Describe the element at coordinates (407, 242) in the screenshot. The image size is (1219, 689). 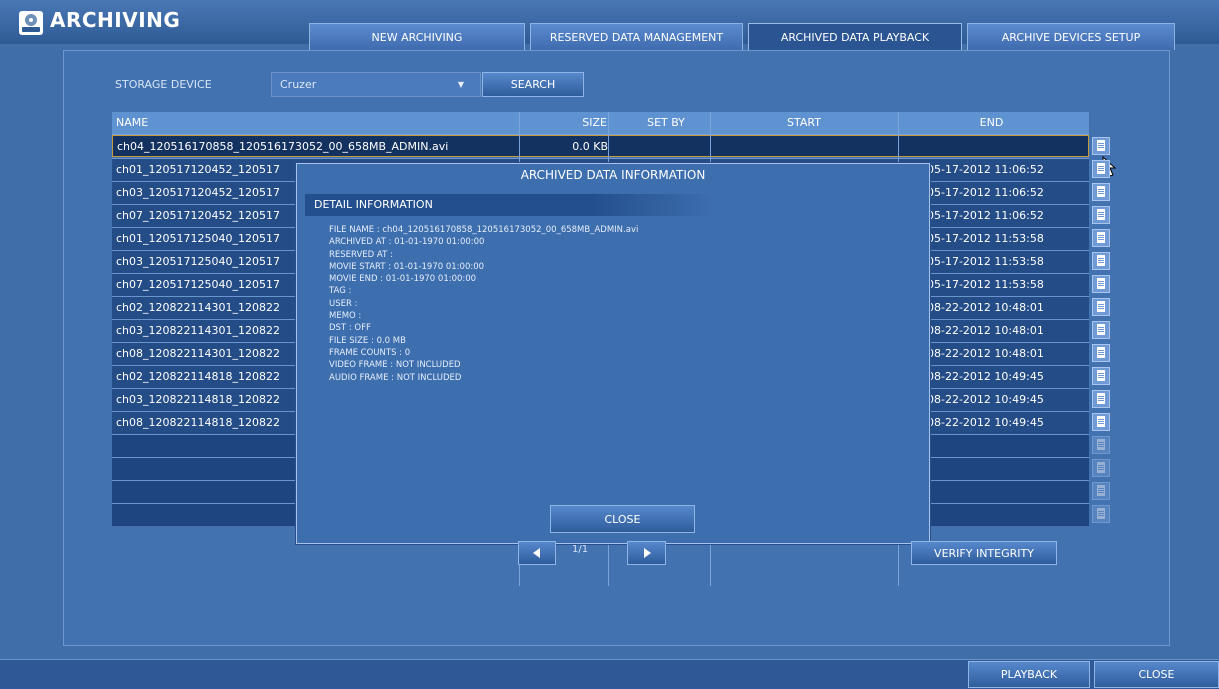
I see `detail-line: ARCHIVED AT : 01-01-1970 01:00:00` at that location.